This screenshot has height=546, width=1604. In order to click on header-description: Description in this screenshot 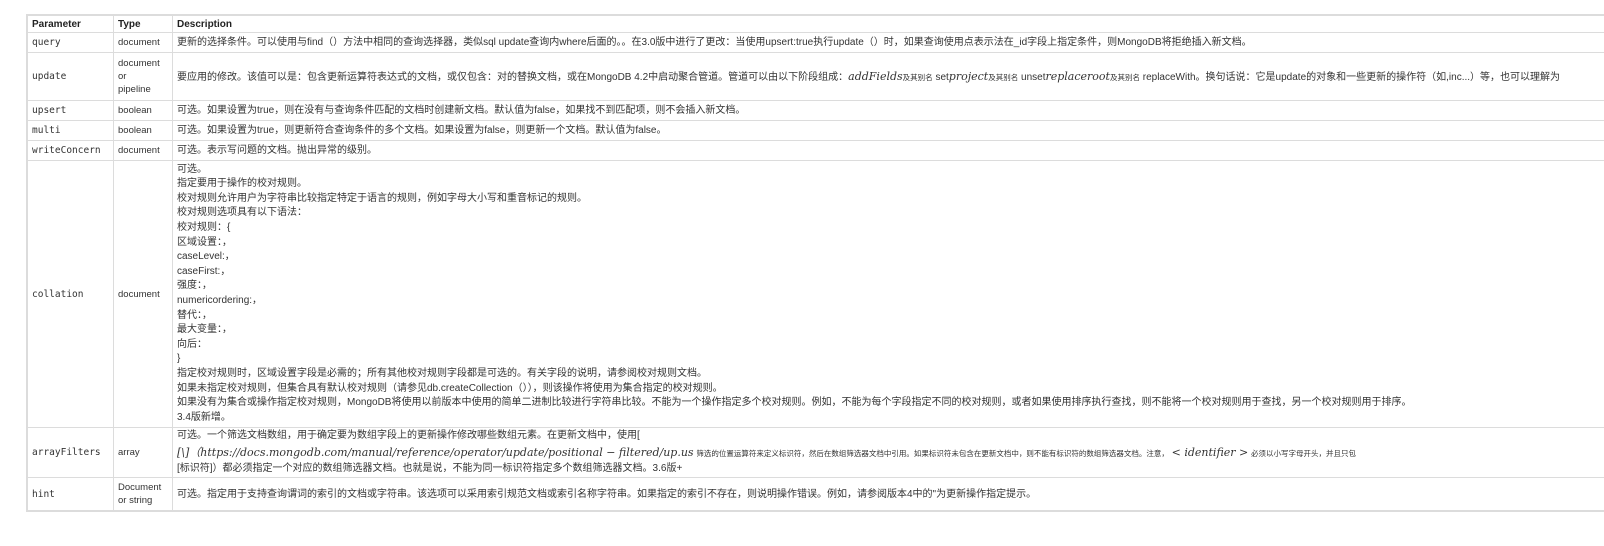, I will do `click(888, 24)`.